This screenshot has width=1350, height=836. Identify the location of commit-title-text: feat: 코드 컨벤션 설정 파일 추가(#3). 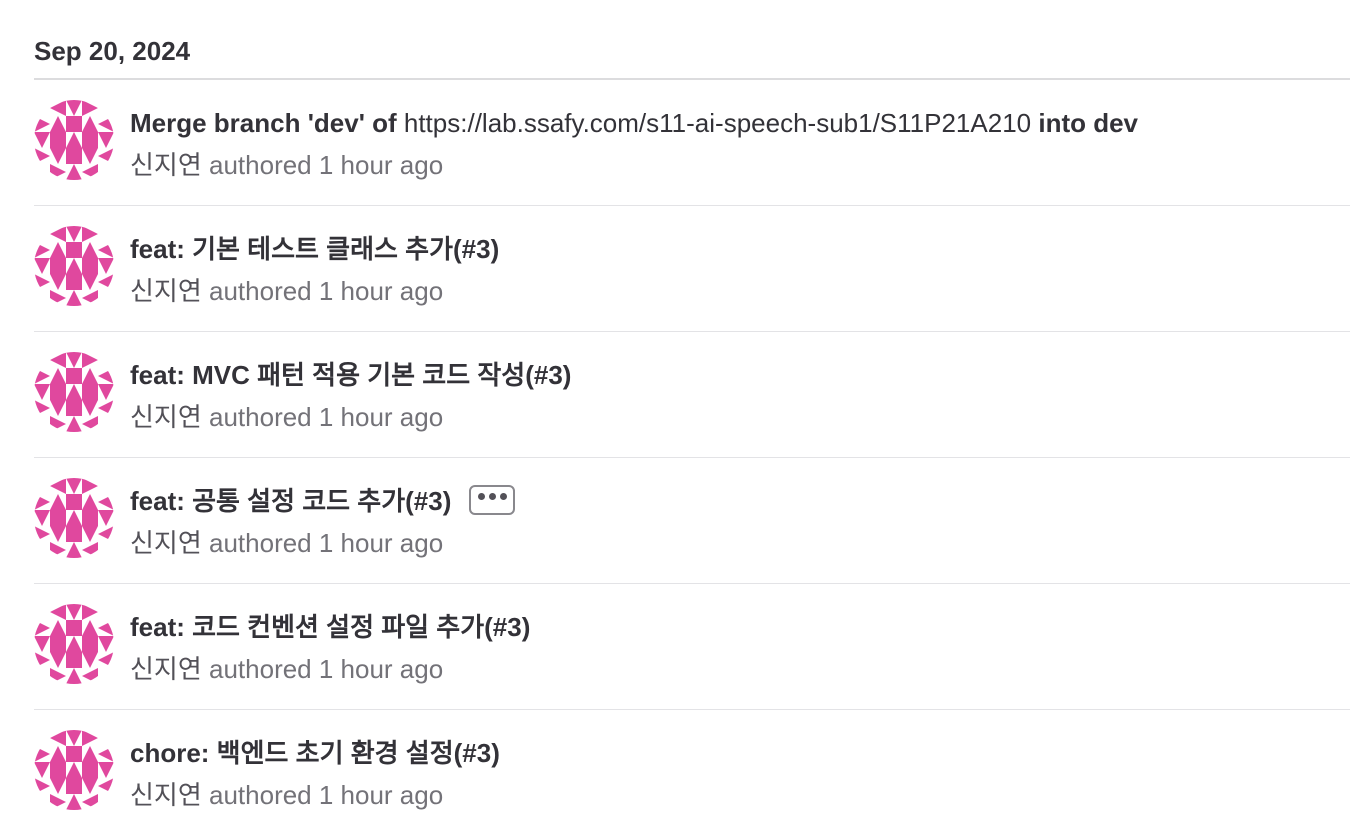
(330, 627).